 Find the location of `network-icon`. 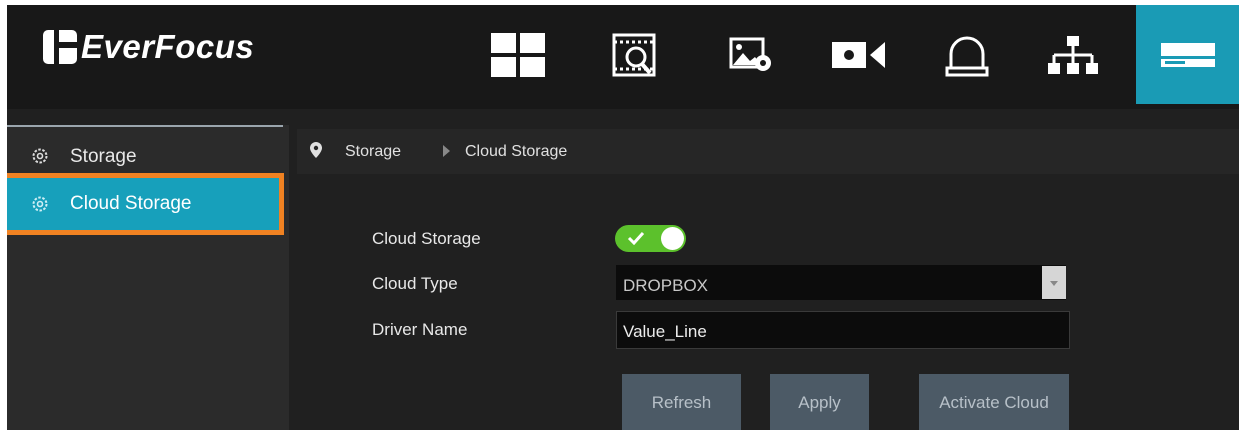

network-icon is located at coordinates (1073, 55).